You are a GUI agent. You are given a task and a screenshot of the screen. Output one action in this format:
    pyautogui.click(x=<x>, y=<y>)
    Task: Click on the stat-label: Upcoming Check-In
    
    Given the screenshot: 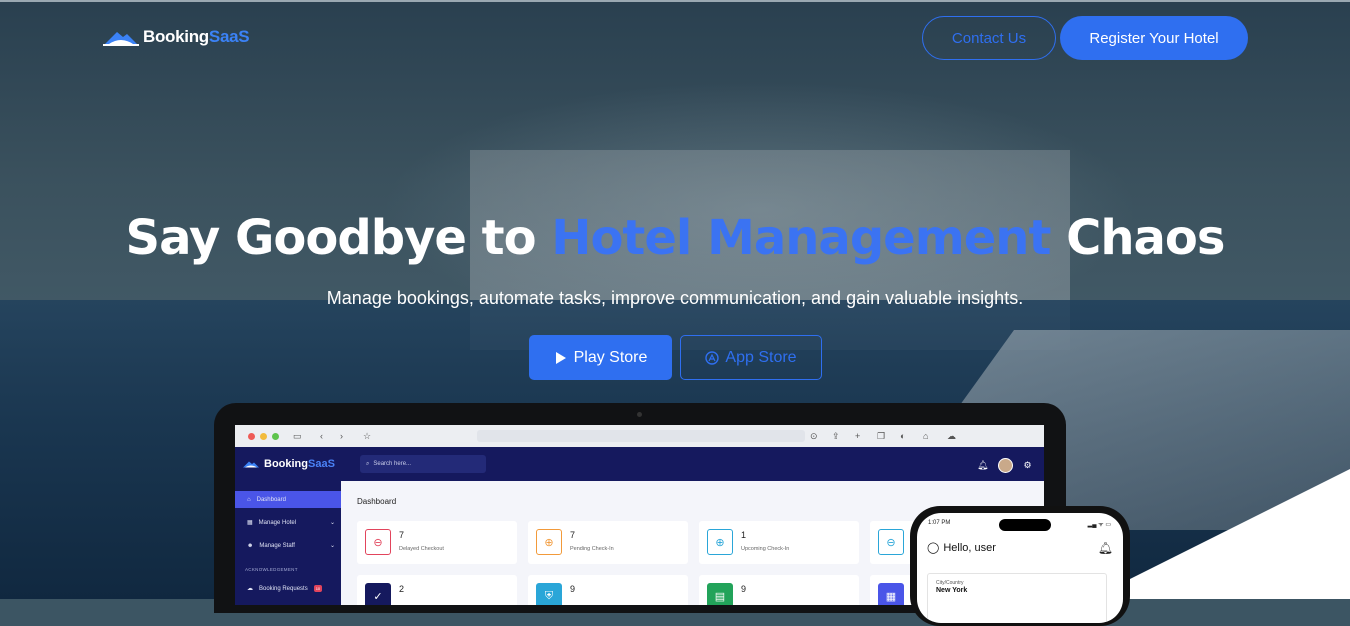 What is the action you would take?
    pyautogui.click(x=765, y=549)
    